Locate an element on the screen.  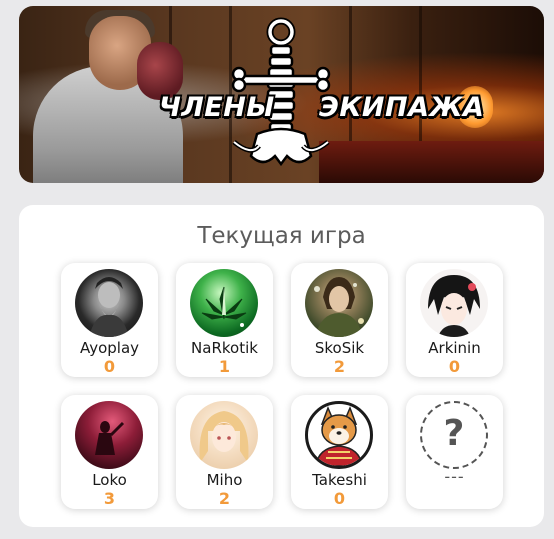
player-card-skosik: SkoSik 2 is located at coordinates (339, 320).